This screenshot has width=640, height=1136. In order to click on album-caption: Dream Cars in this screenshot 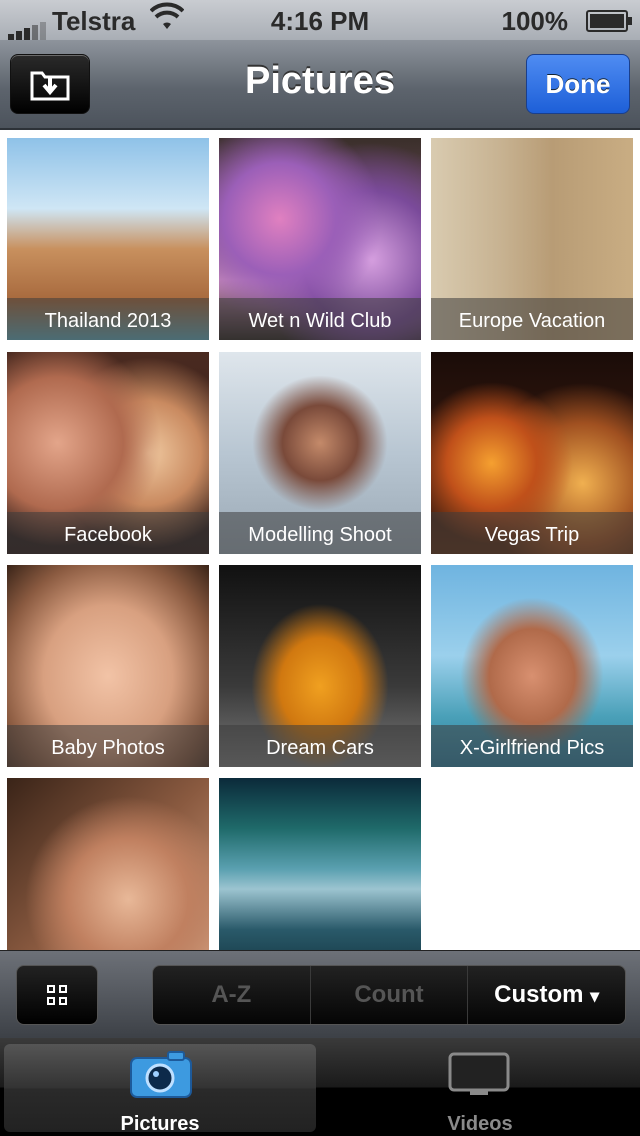, I will do `click(320, 746)`.